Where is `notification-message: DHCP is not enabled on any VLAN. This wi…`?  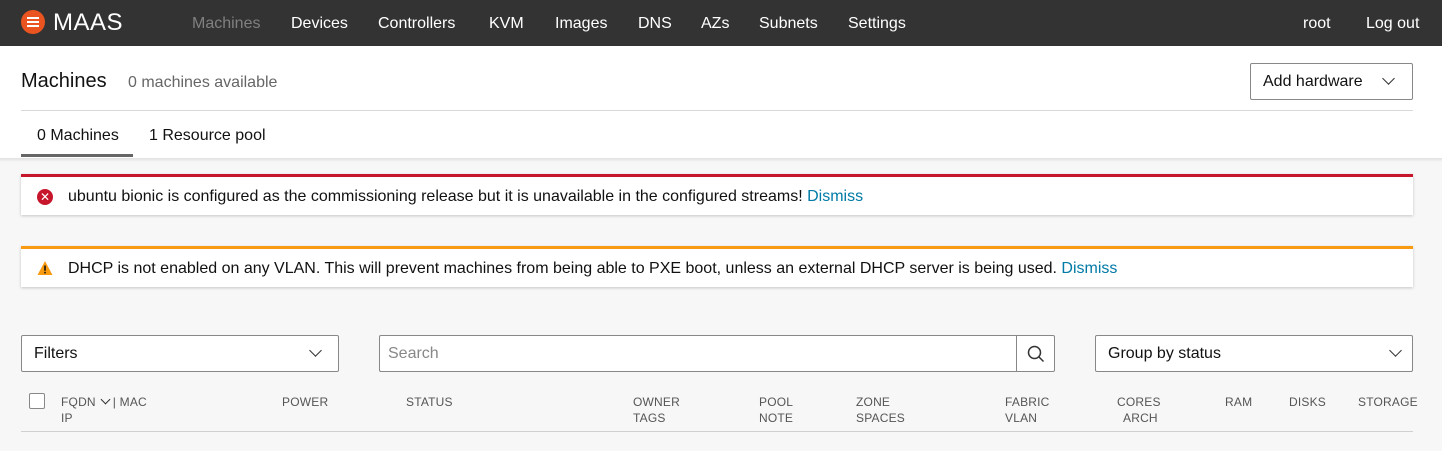
notification-message: DHCP is not enabled on any VLAN. This wi… is located at coordinates (592, 269).